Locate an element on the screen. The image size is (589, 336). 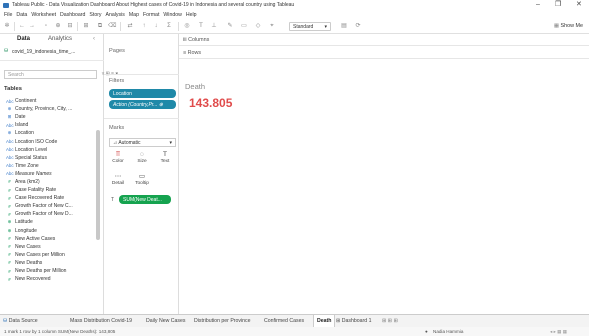
tab-distribution-per-province: Distribution per Province is located at coordinates (222, 321).